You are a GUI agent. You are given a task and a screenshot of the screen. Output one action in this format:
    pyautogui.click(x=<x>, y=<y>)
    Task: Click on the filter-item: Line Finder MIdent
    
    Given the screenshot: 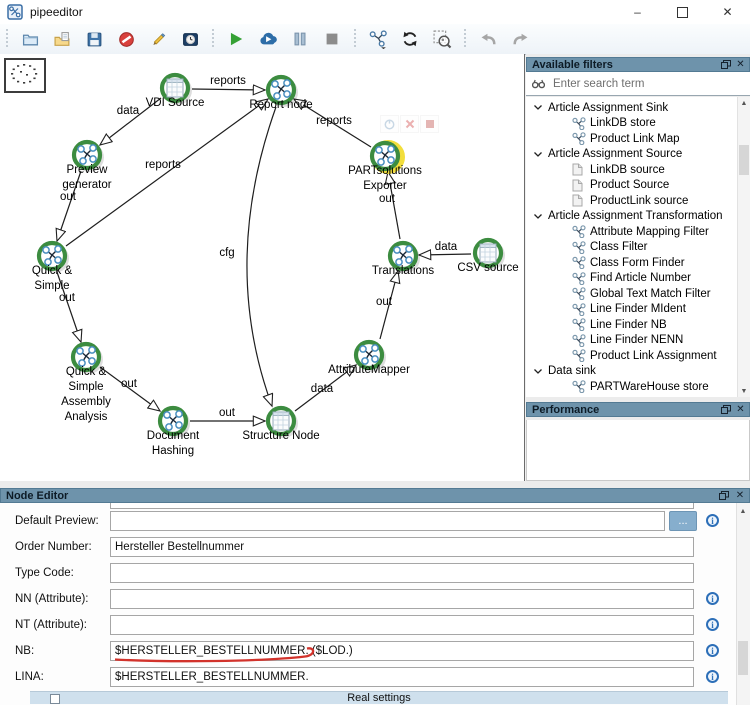 What is the action you would take?
    pyautogui.click(x=638, y=310)
    